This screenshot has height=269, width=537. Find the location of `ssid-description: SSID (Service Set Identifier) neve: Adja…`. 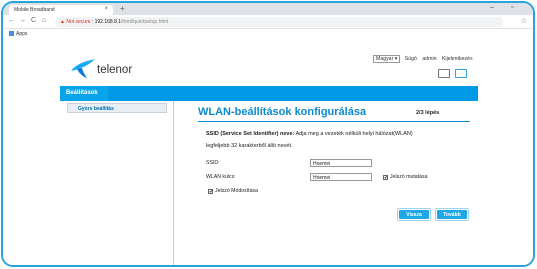

ssid-description: SSID (Service Set Identifier) neve: Adja… is located at coordinates (309, 134).